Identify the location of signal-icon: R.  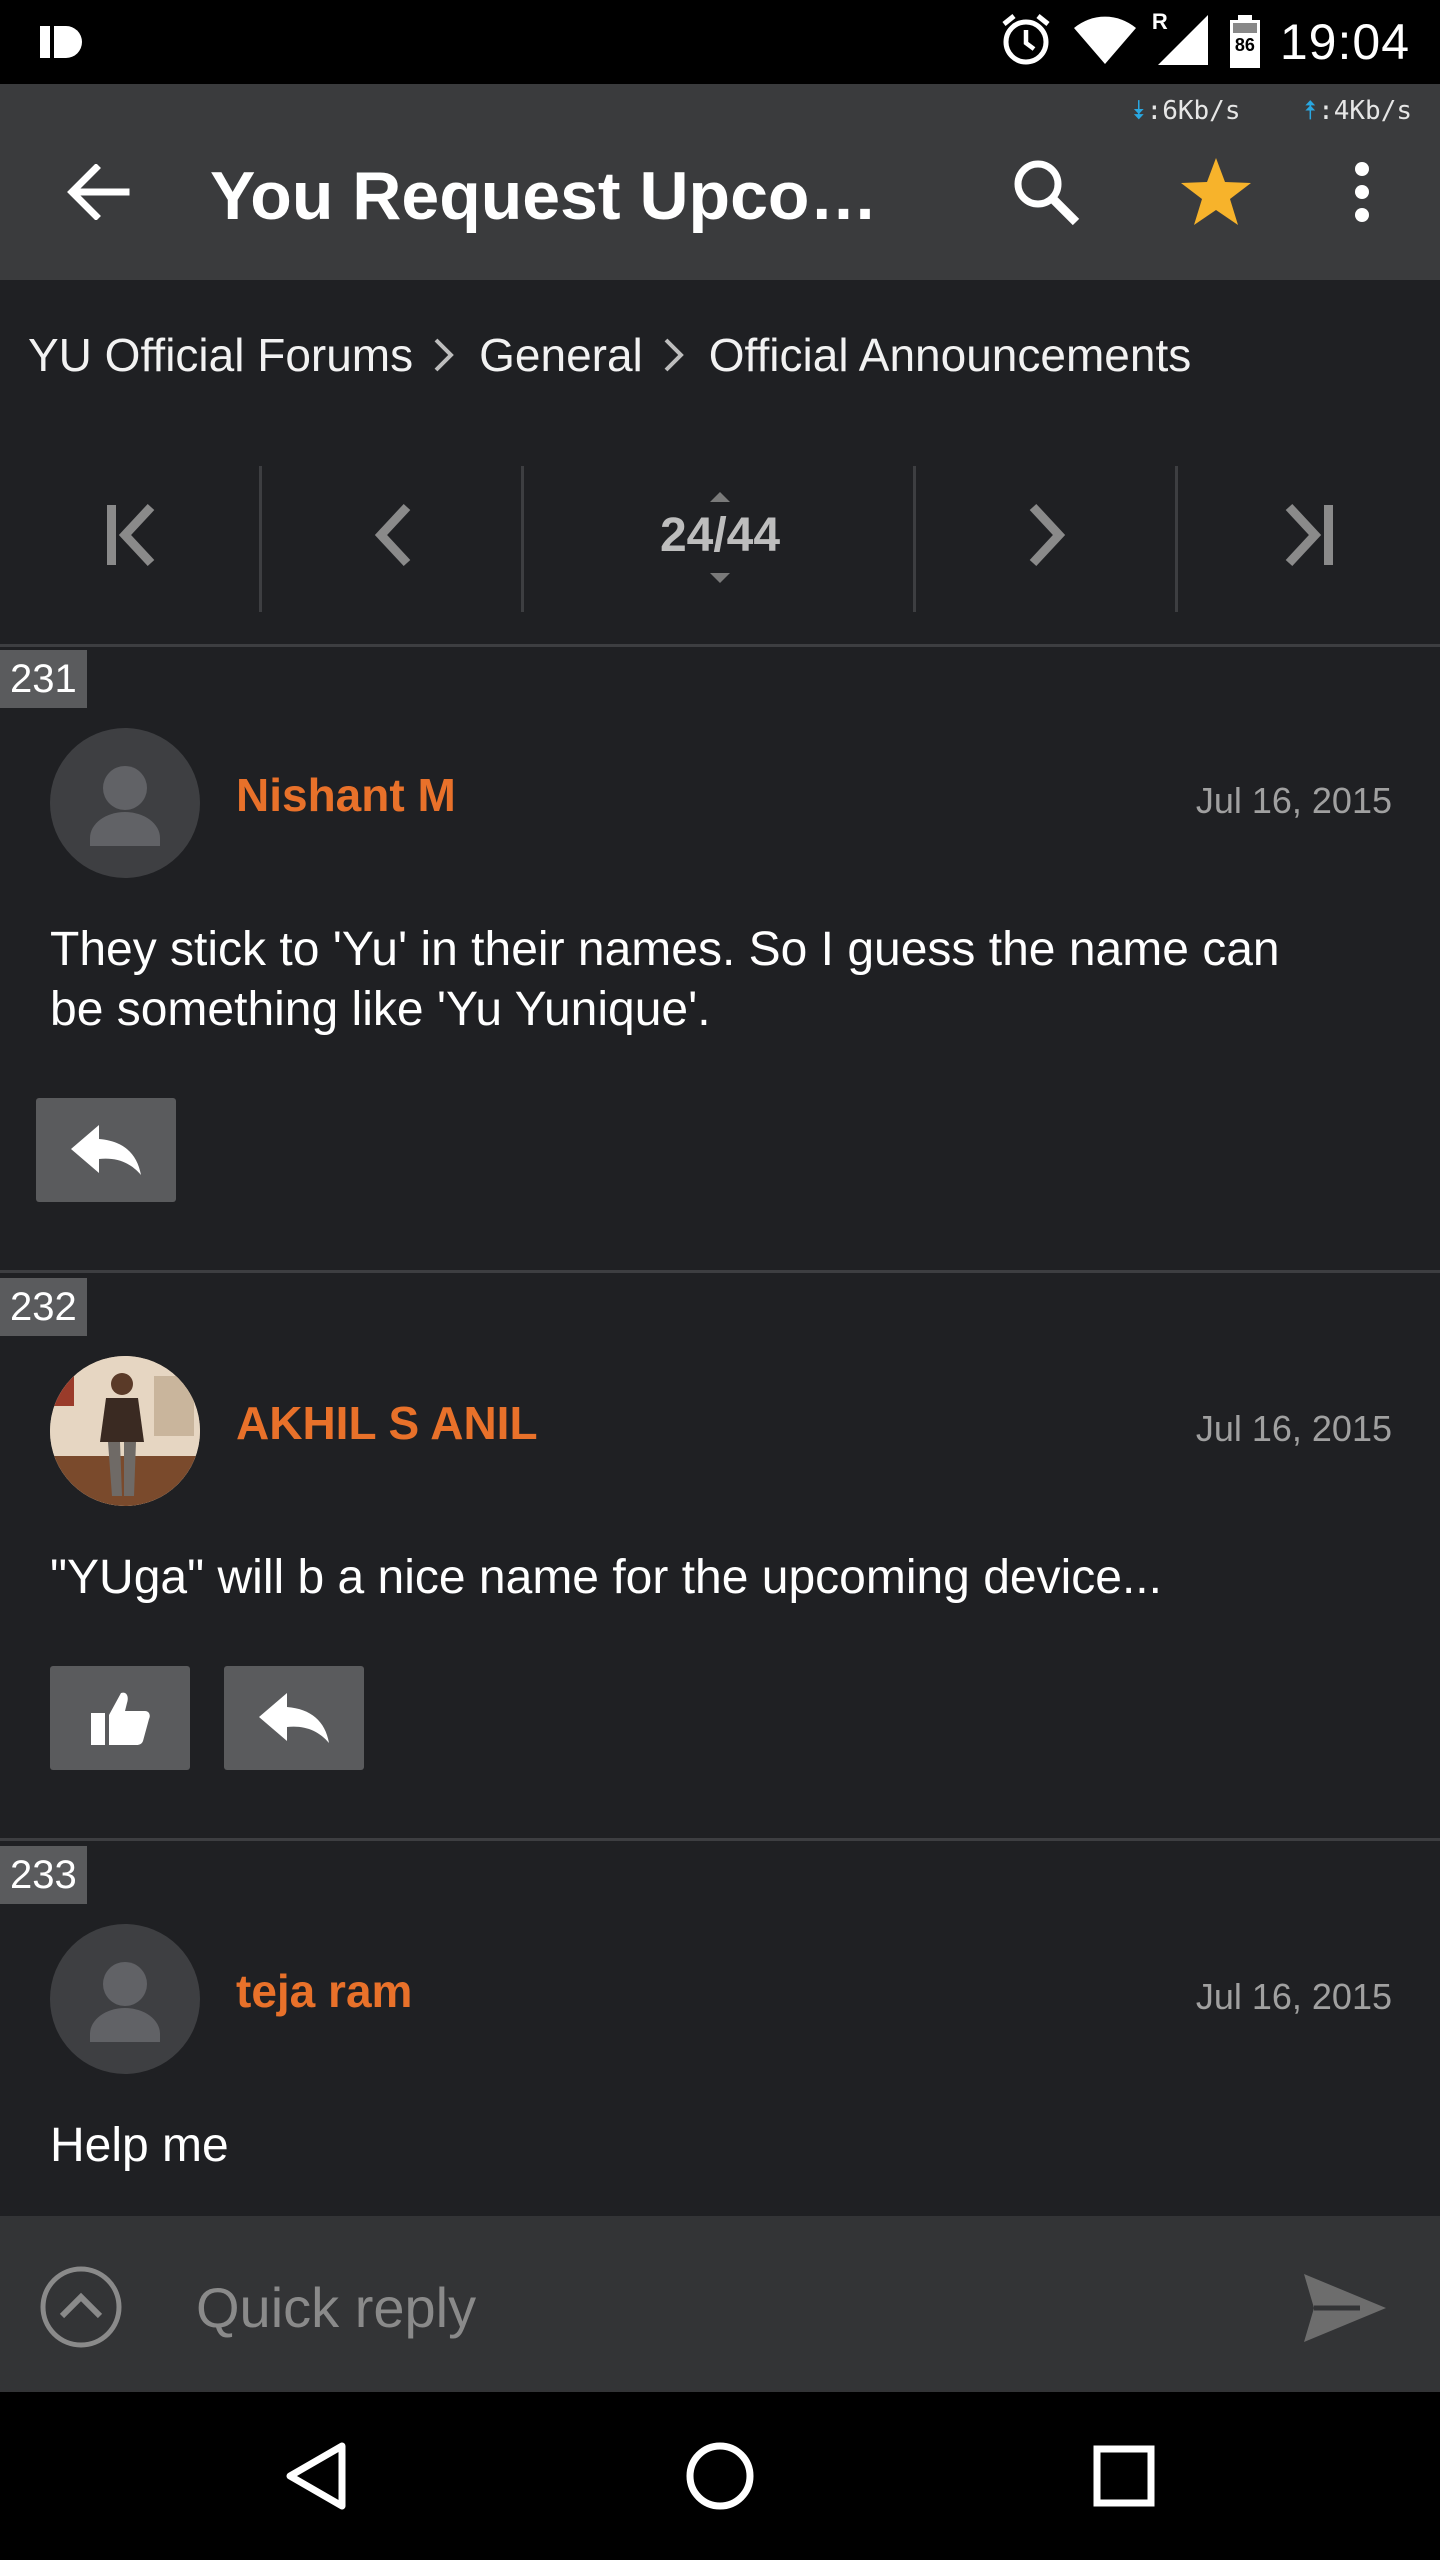
(1181, 40).